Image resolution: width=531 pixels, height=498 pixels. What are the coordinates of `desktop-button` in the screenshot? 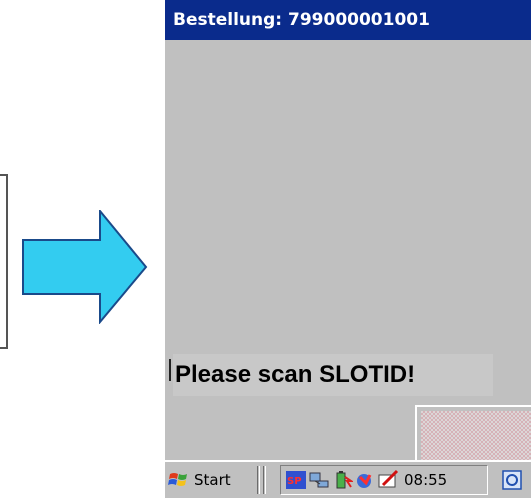 It's located at (512, 480).